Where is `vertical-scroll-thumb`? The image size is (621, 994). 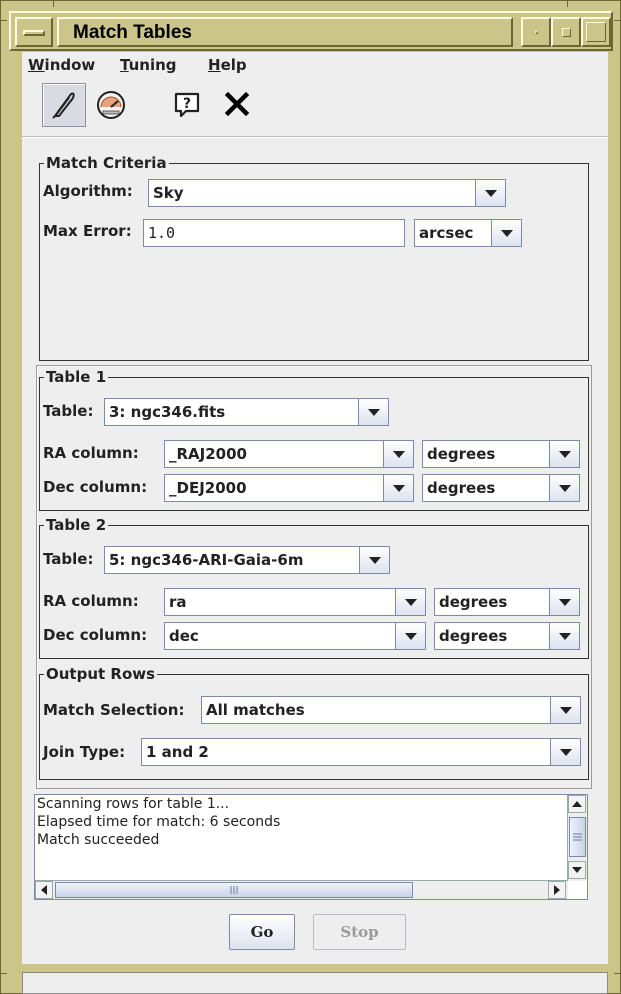
vertical-scroll-thumb is located at coordinates (577, 837).